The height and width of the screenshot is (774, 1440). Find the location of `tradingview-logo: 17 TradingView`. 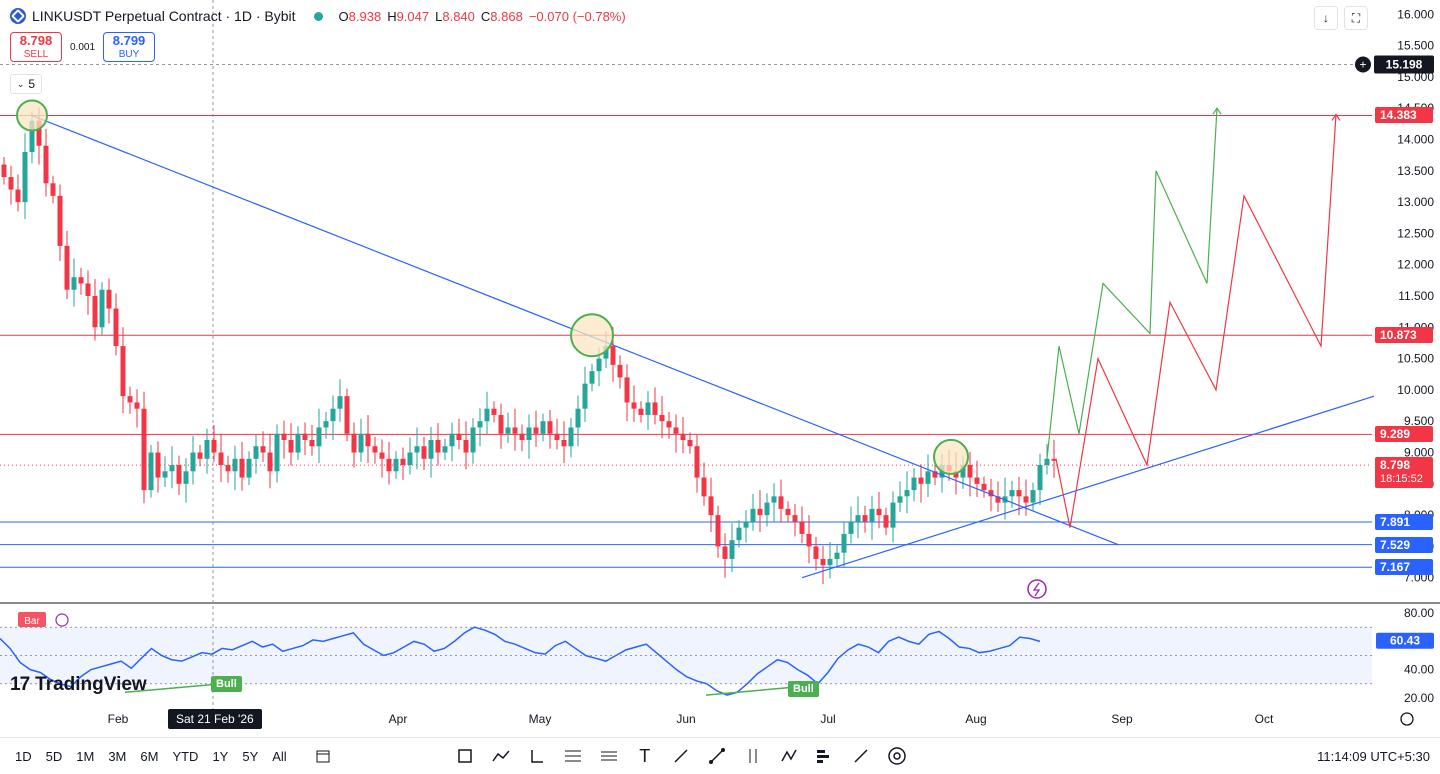

tradingview-logo: 17 TradingView is located at coordinates (78, 684).